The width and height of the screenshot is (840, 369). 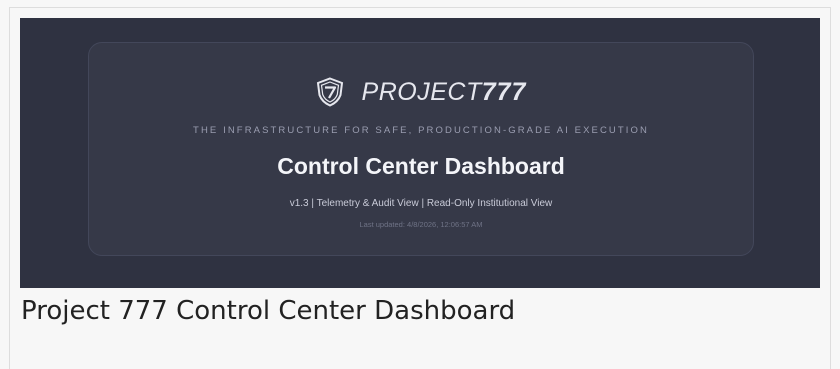 I want to click on brand-row: PROJECT777, so click(x=421, y=92).